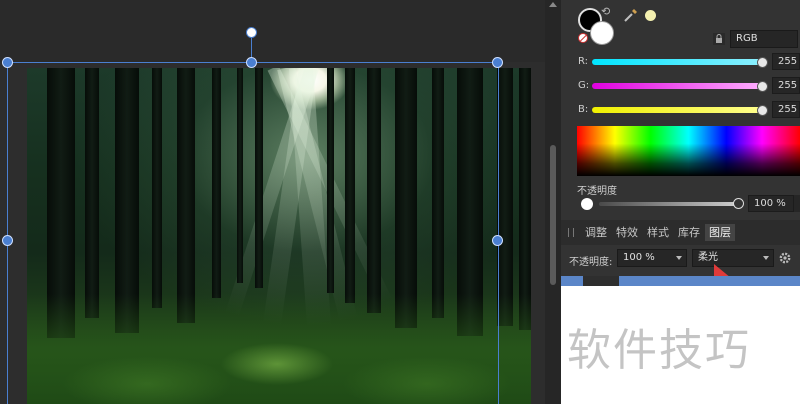 This screenshot has height=404, width=800. Describe the element at coordinates (597, 191) in the screenshot. I see `color-opacity-label: 不透明度` at that location.